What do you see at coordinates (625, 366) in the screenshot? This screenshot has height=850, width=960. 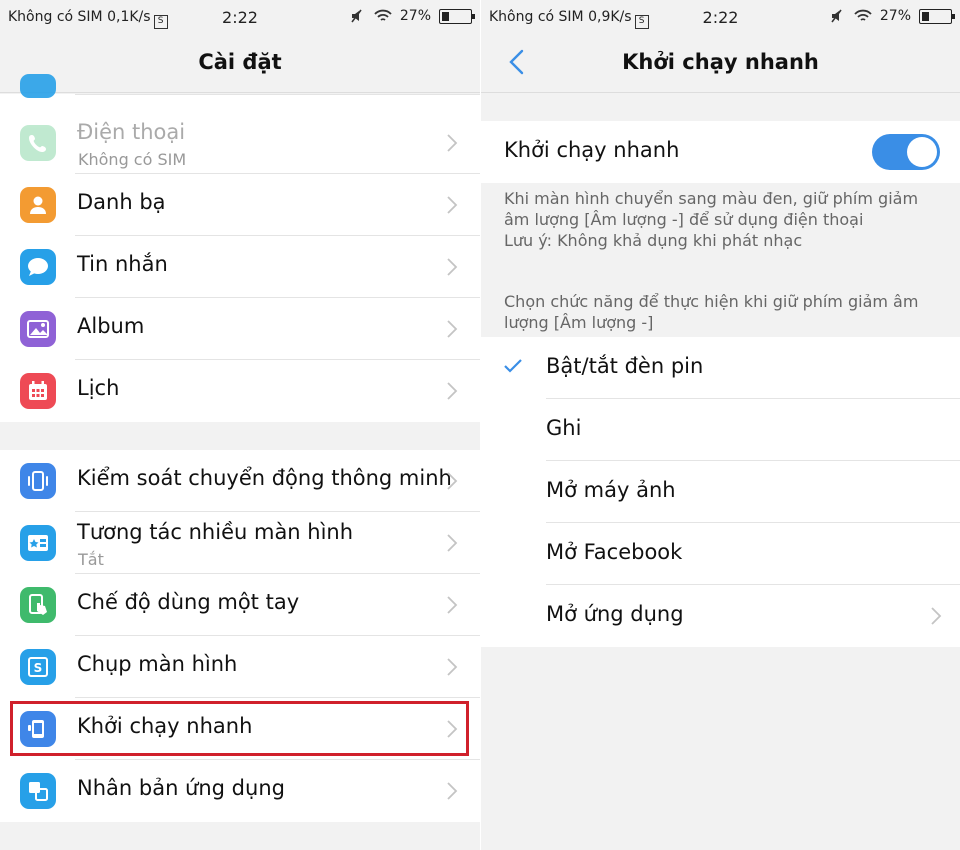 I see `option-label: Bật/tắt đèn pin` at bounding box center [625, 366].